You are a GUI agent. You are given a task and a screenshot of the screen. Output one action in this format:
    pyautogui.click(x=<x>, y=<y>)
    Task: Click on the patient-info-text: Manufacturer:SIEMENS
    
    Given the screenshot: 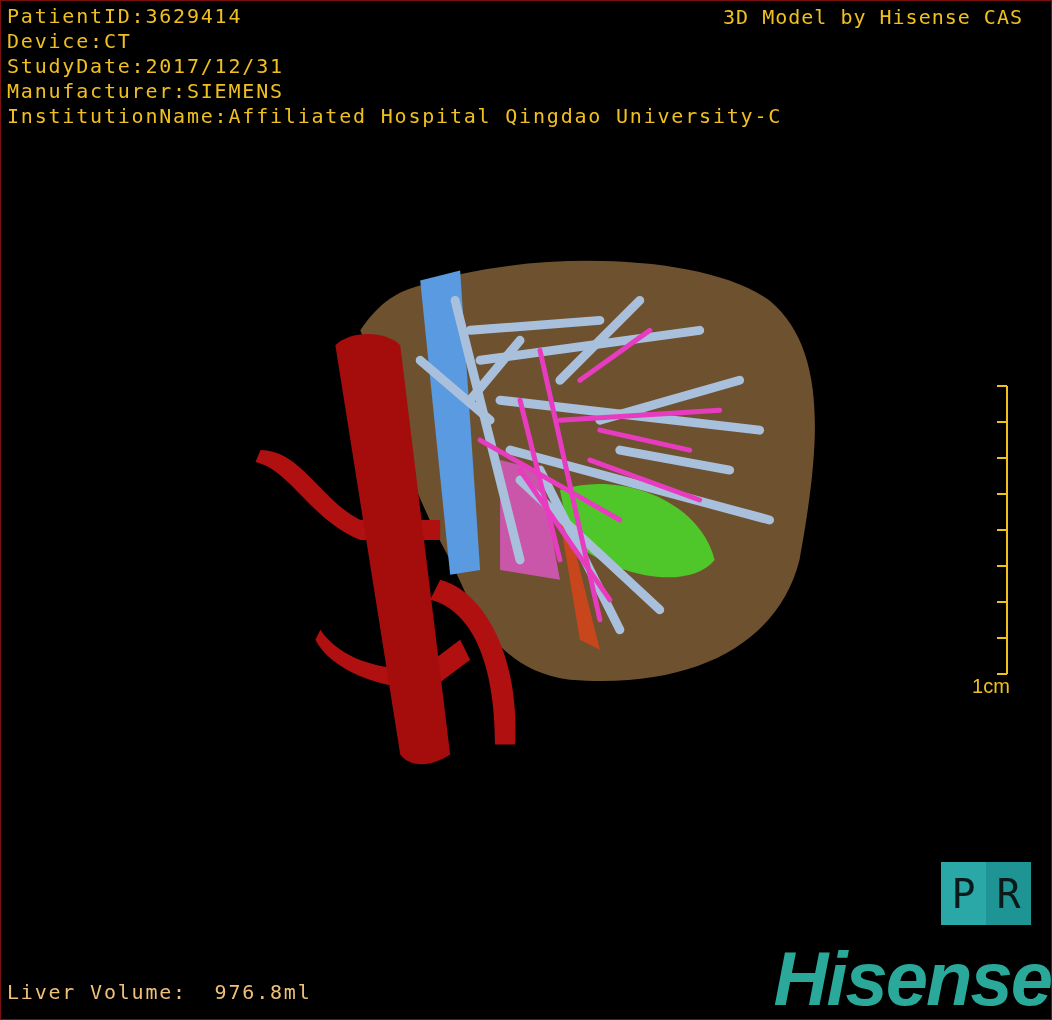 What is the action you would take?
    pyautogui.click(x=145, y=91)
    